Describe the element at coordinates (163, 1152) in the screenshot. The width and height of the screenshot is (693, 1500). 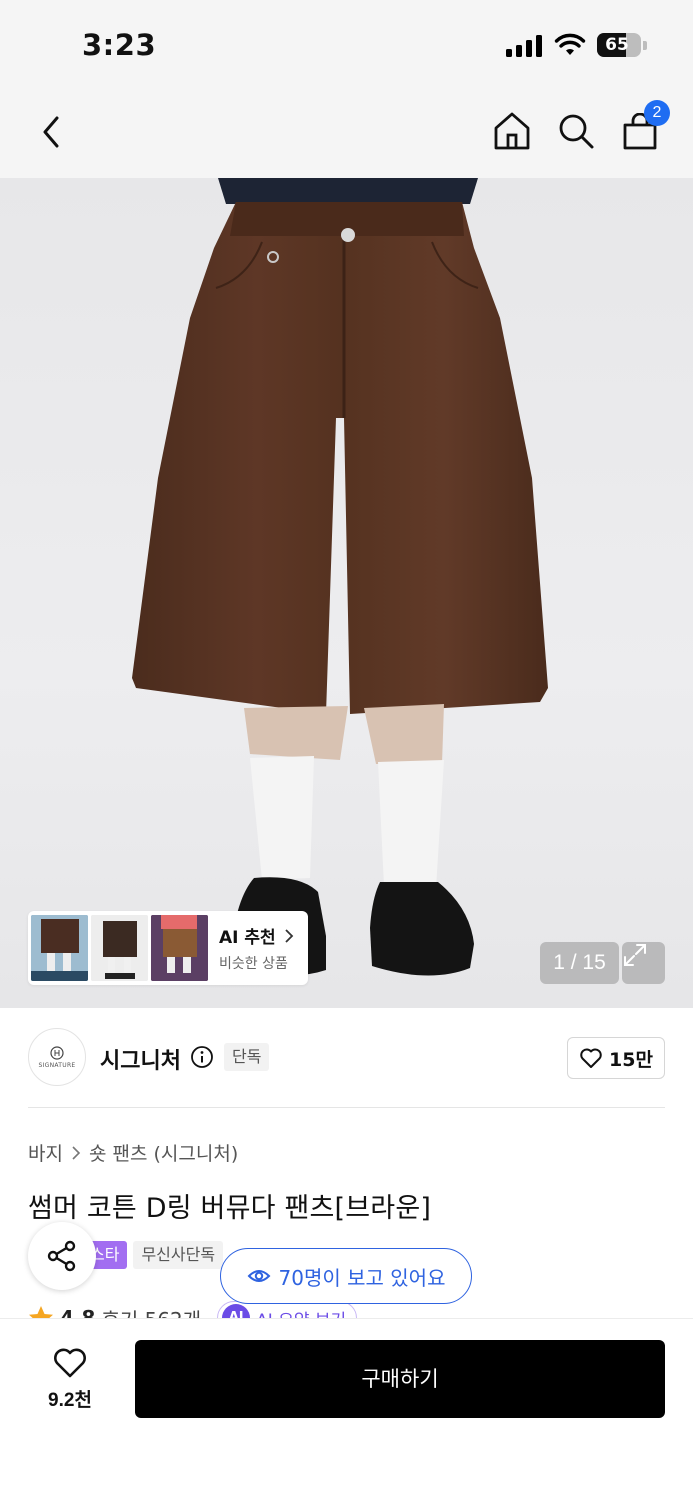
I see `breadcrumb-subcategory: 숏 팬츠 (시그니처)` at that location.